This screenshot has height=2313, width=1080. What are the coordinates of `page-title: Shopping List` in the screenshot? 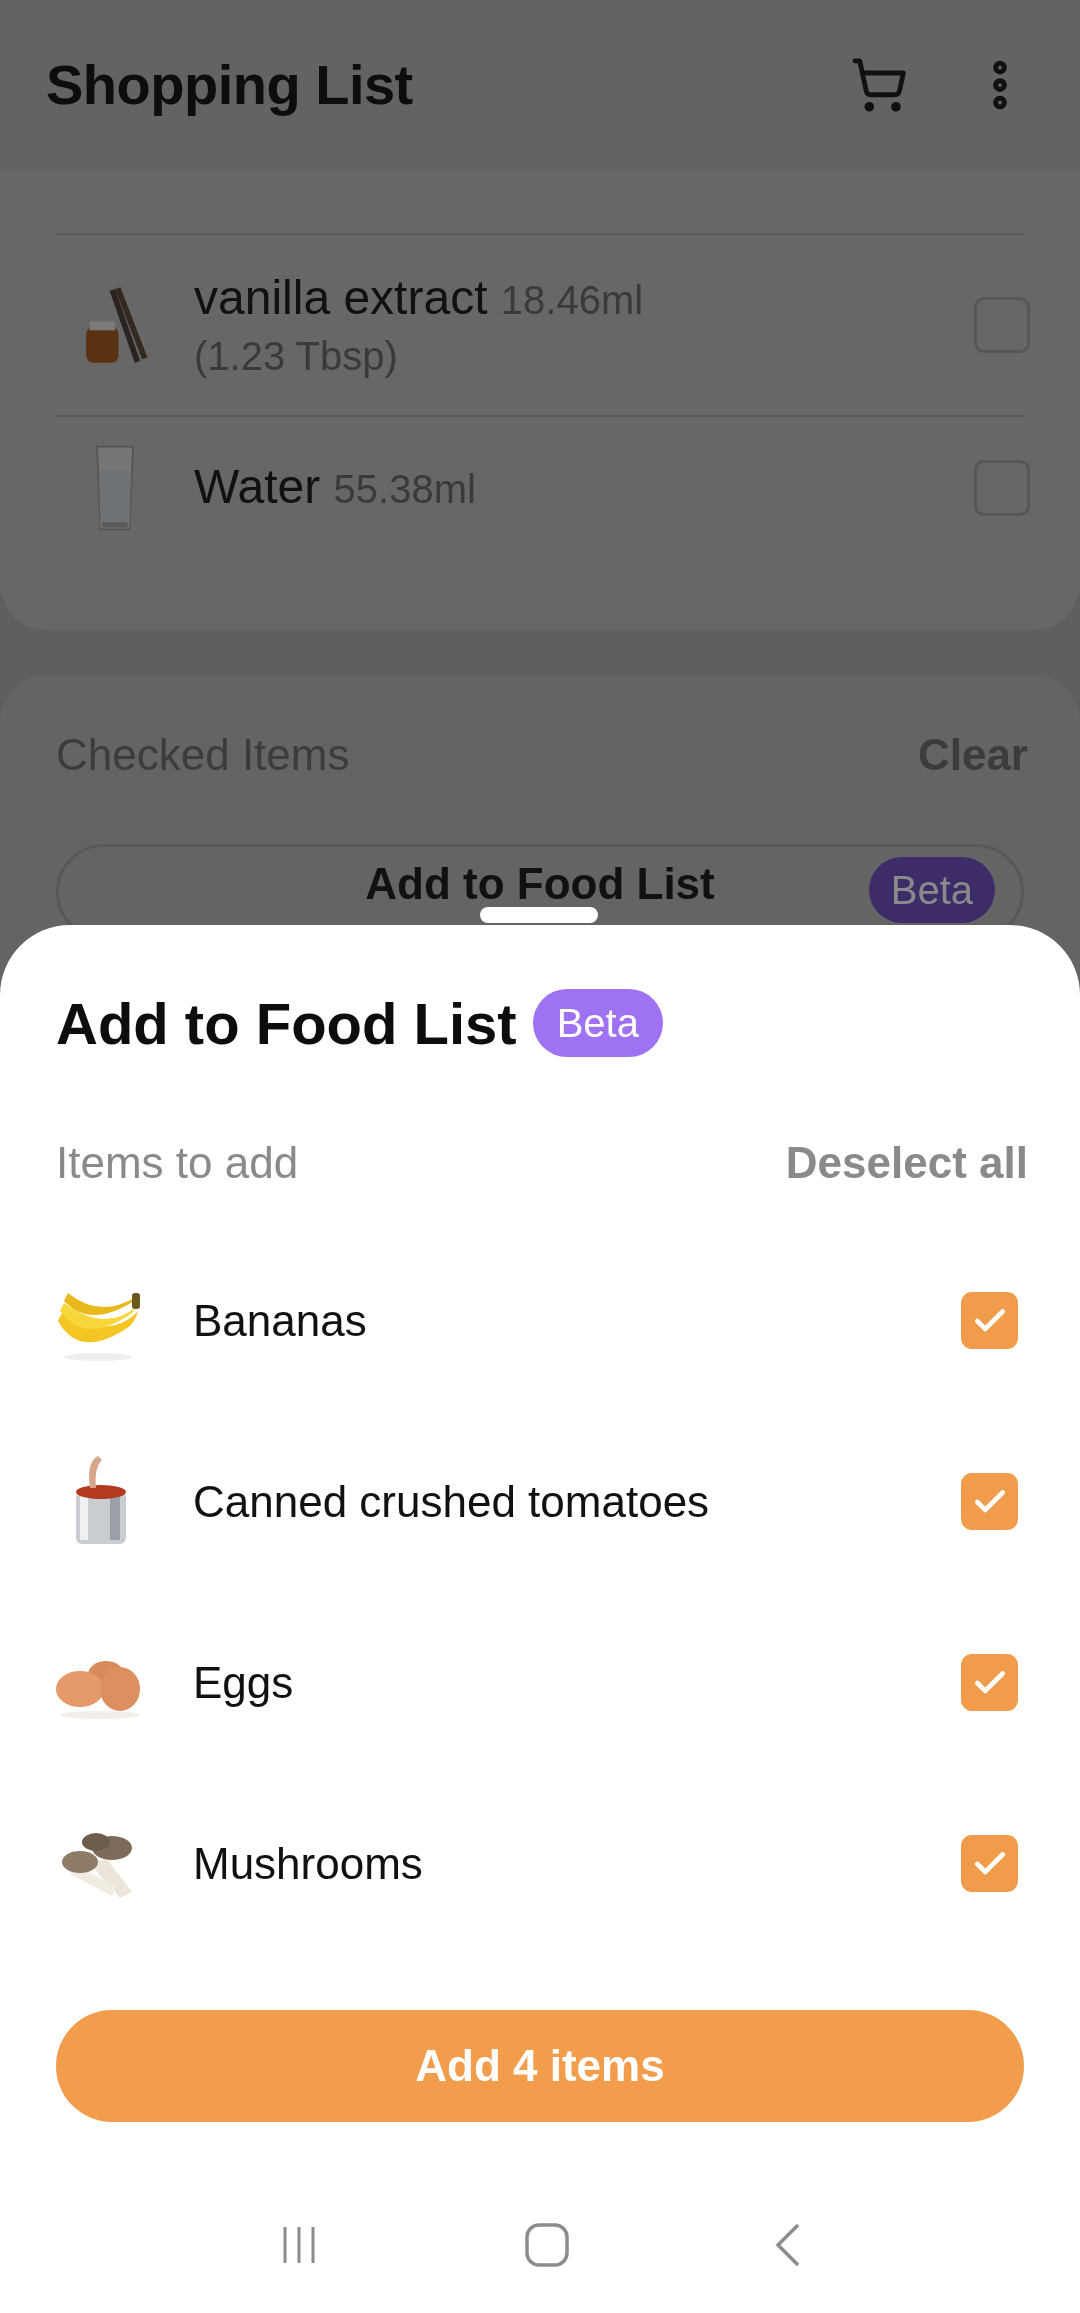 It's located at (229, 85).